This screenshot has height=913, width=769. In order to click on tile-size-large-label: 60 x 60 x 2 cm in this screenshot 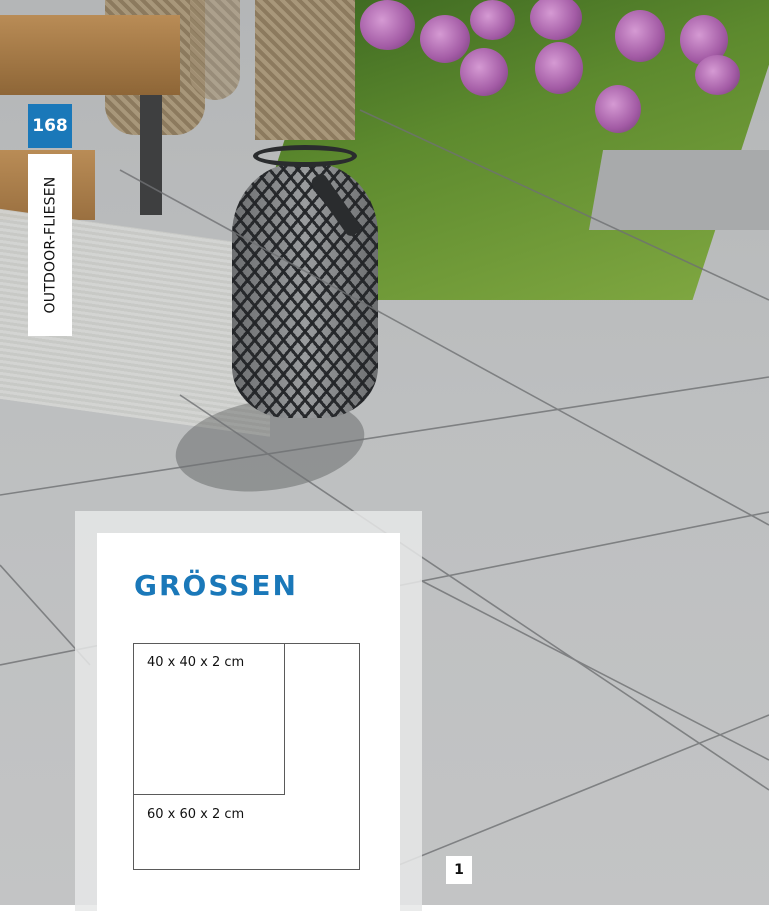, I will do `click(196, 814)`.